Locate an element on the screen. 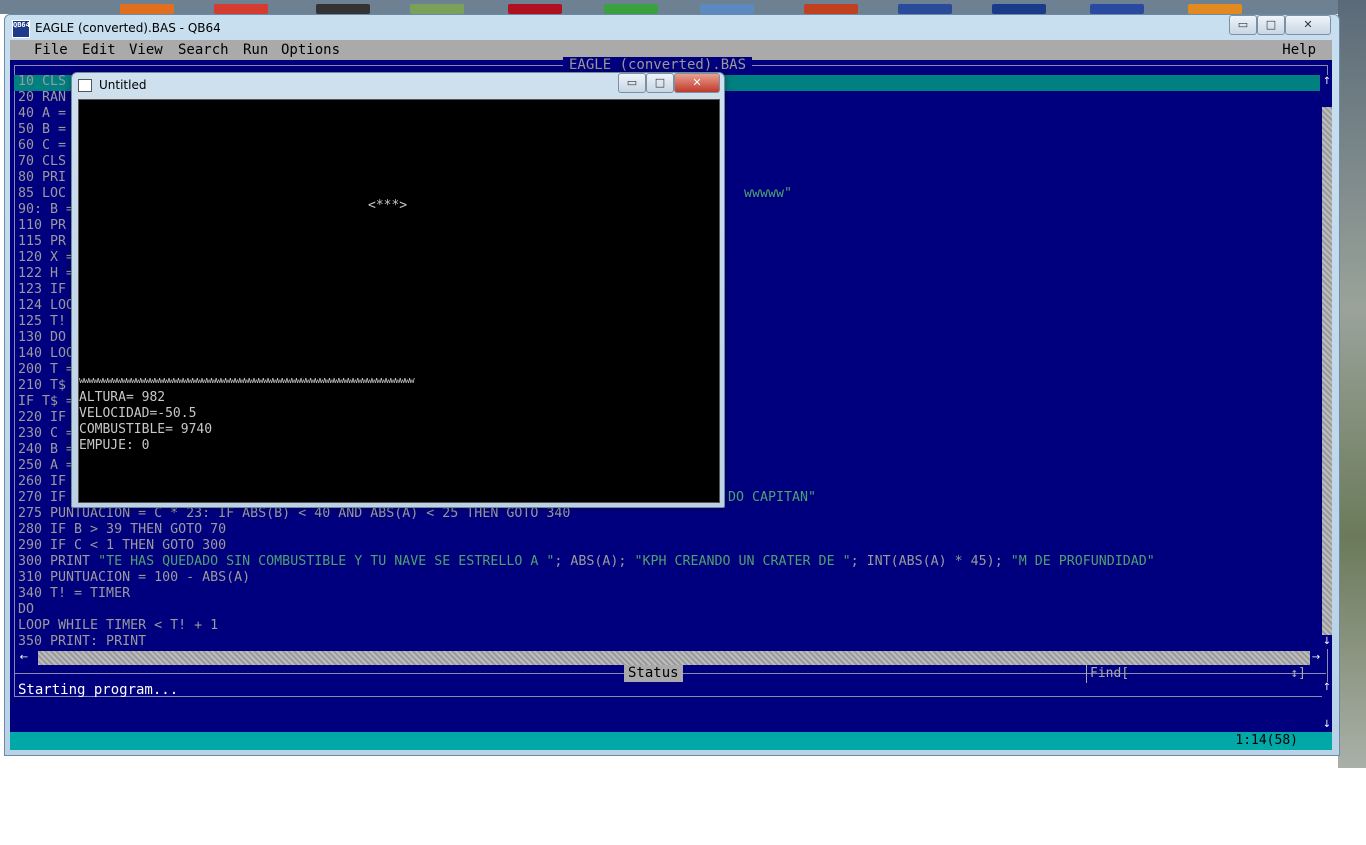 The width and height of the screenshot is (1366, 845). code-line-text: 220 IF is located at coordinates (42, 417).